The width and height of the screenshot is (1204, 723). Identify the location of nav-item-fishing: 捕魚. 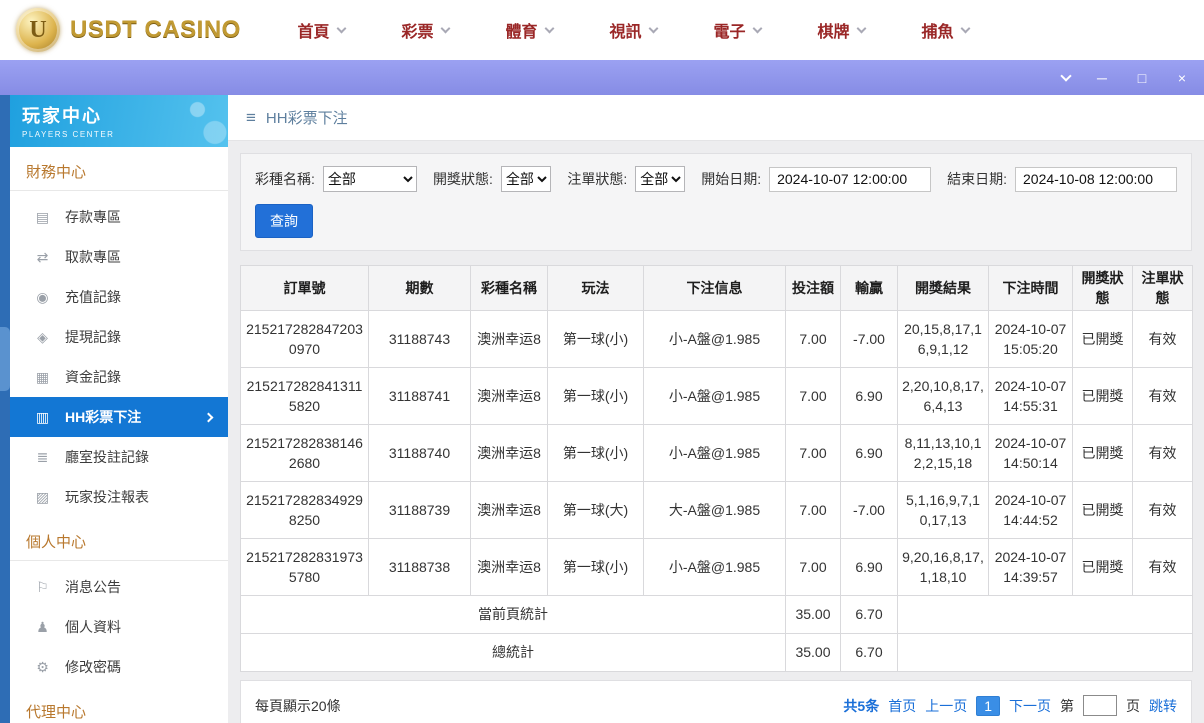
(945, 30).